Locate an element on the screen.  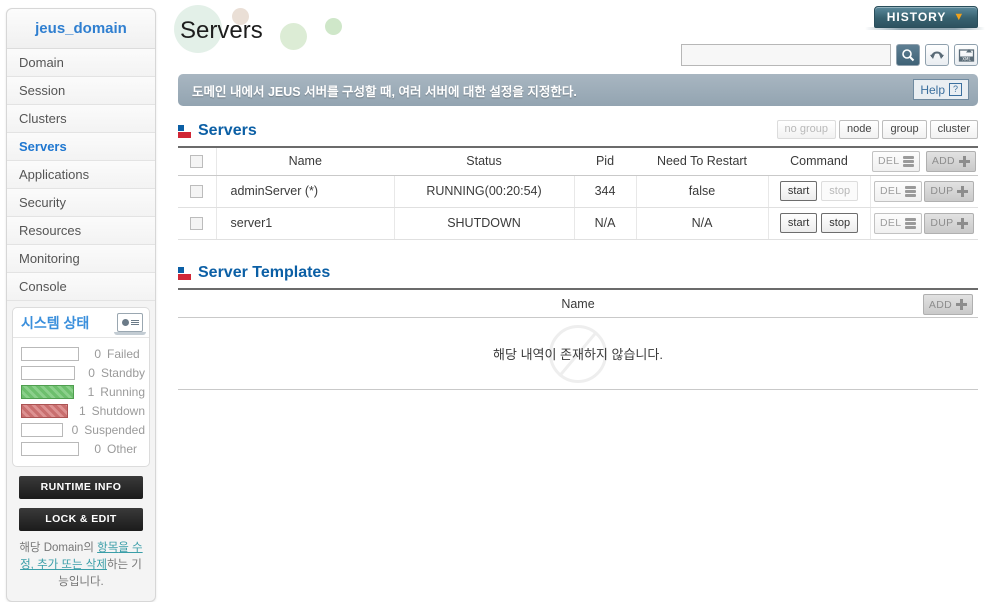
runtime-info-button: RUNTIME INFO is located at coordinates (81, 487).